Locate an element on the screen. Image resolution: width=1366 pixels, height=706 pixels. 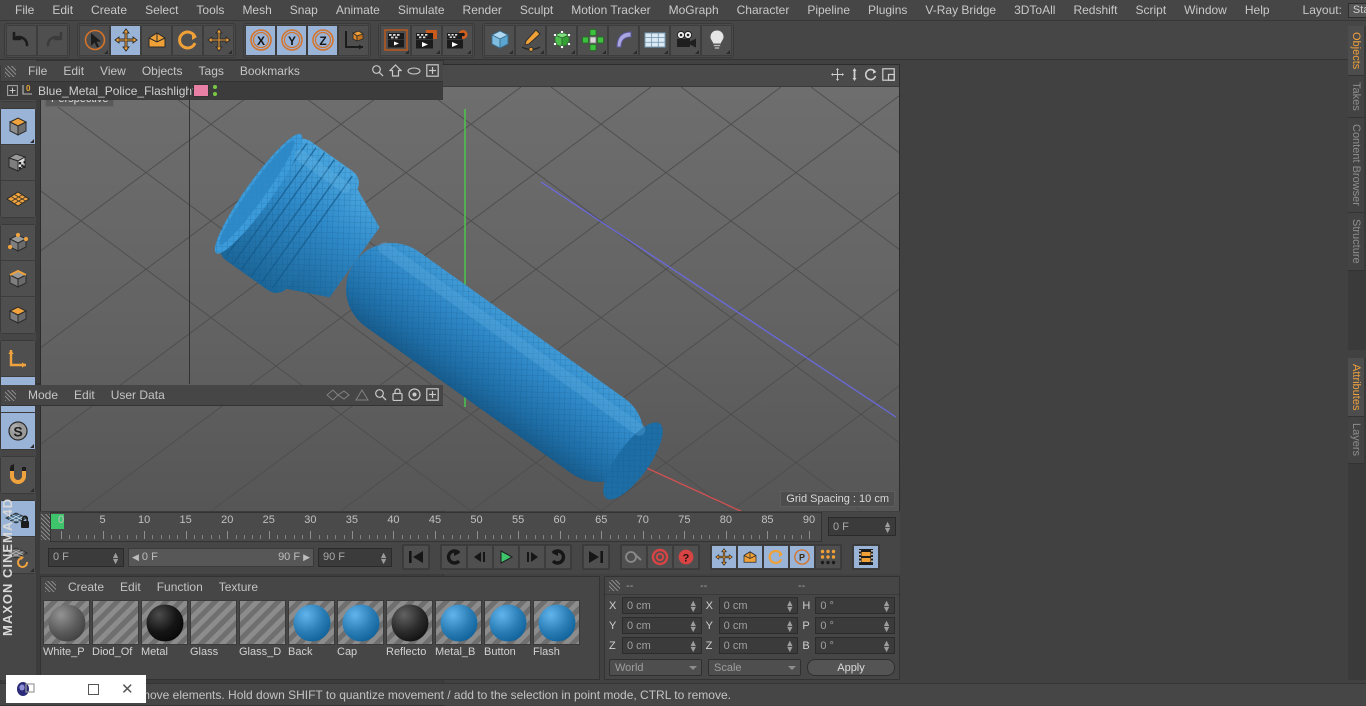
material-item: Flash is located at coordinates (556, 629).